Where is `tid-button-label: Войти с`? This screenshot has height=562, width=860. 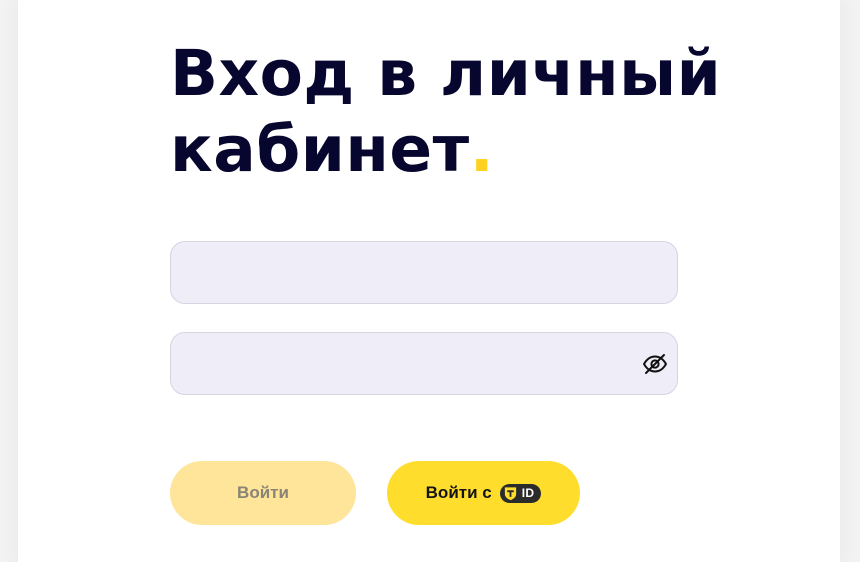 tid-button-label: Войти с is located at coordinates (458, 492).